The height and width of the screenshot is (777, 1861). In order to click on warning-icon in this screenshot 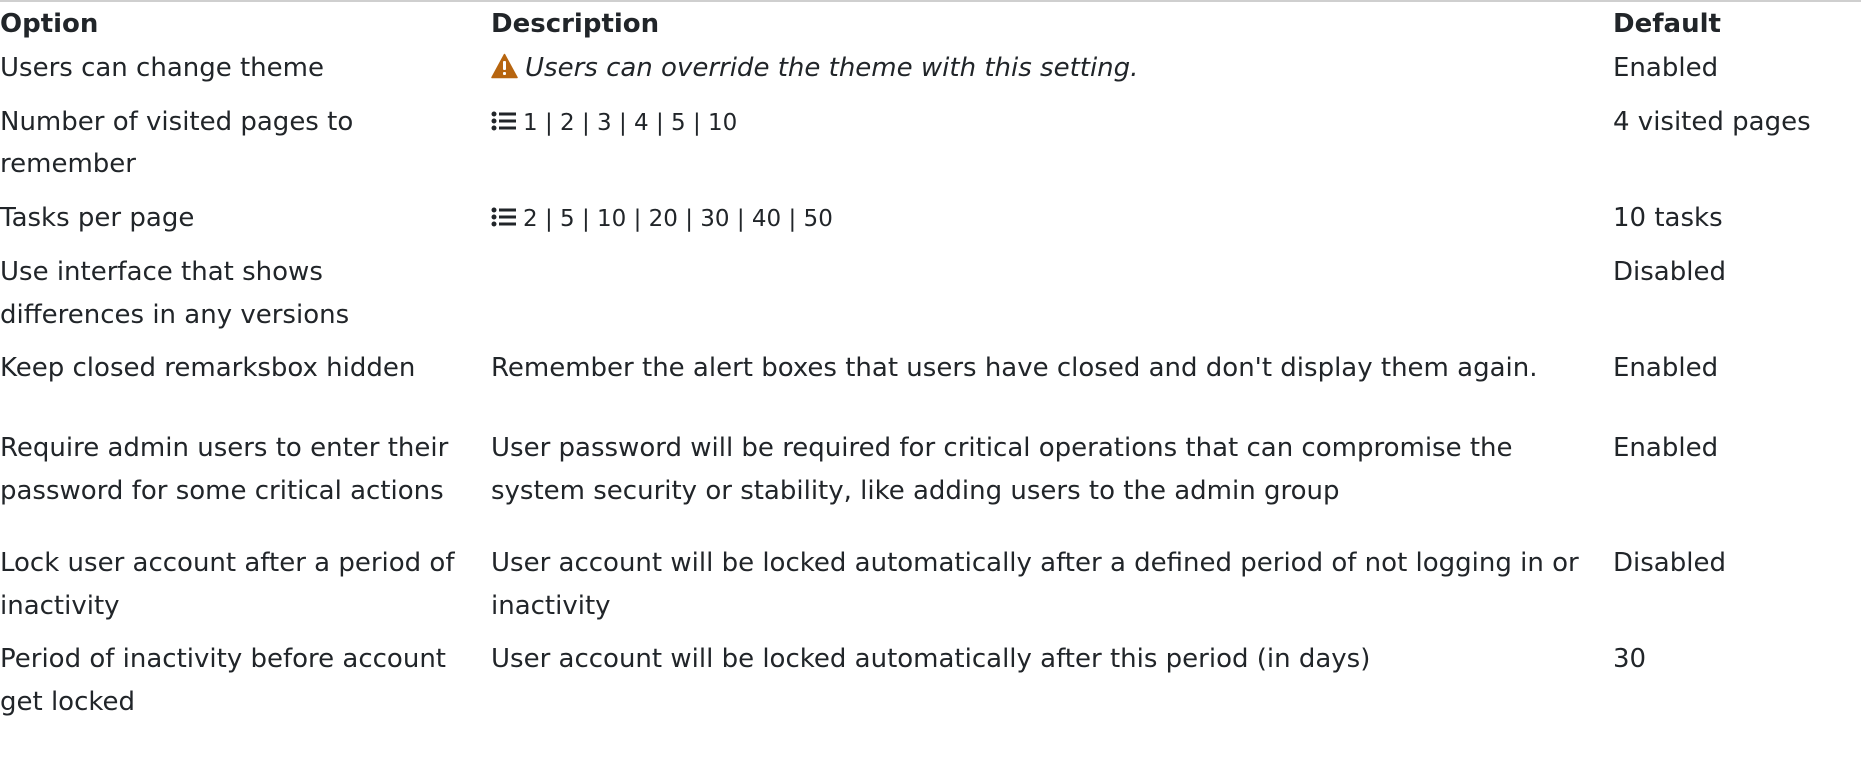, I will do `click(504, 64)`.